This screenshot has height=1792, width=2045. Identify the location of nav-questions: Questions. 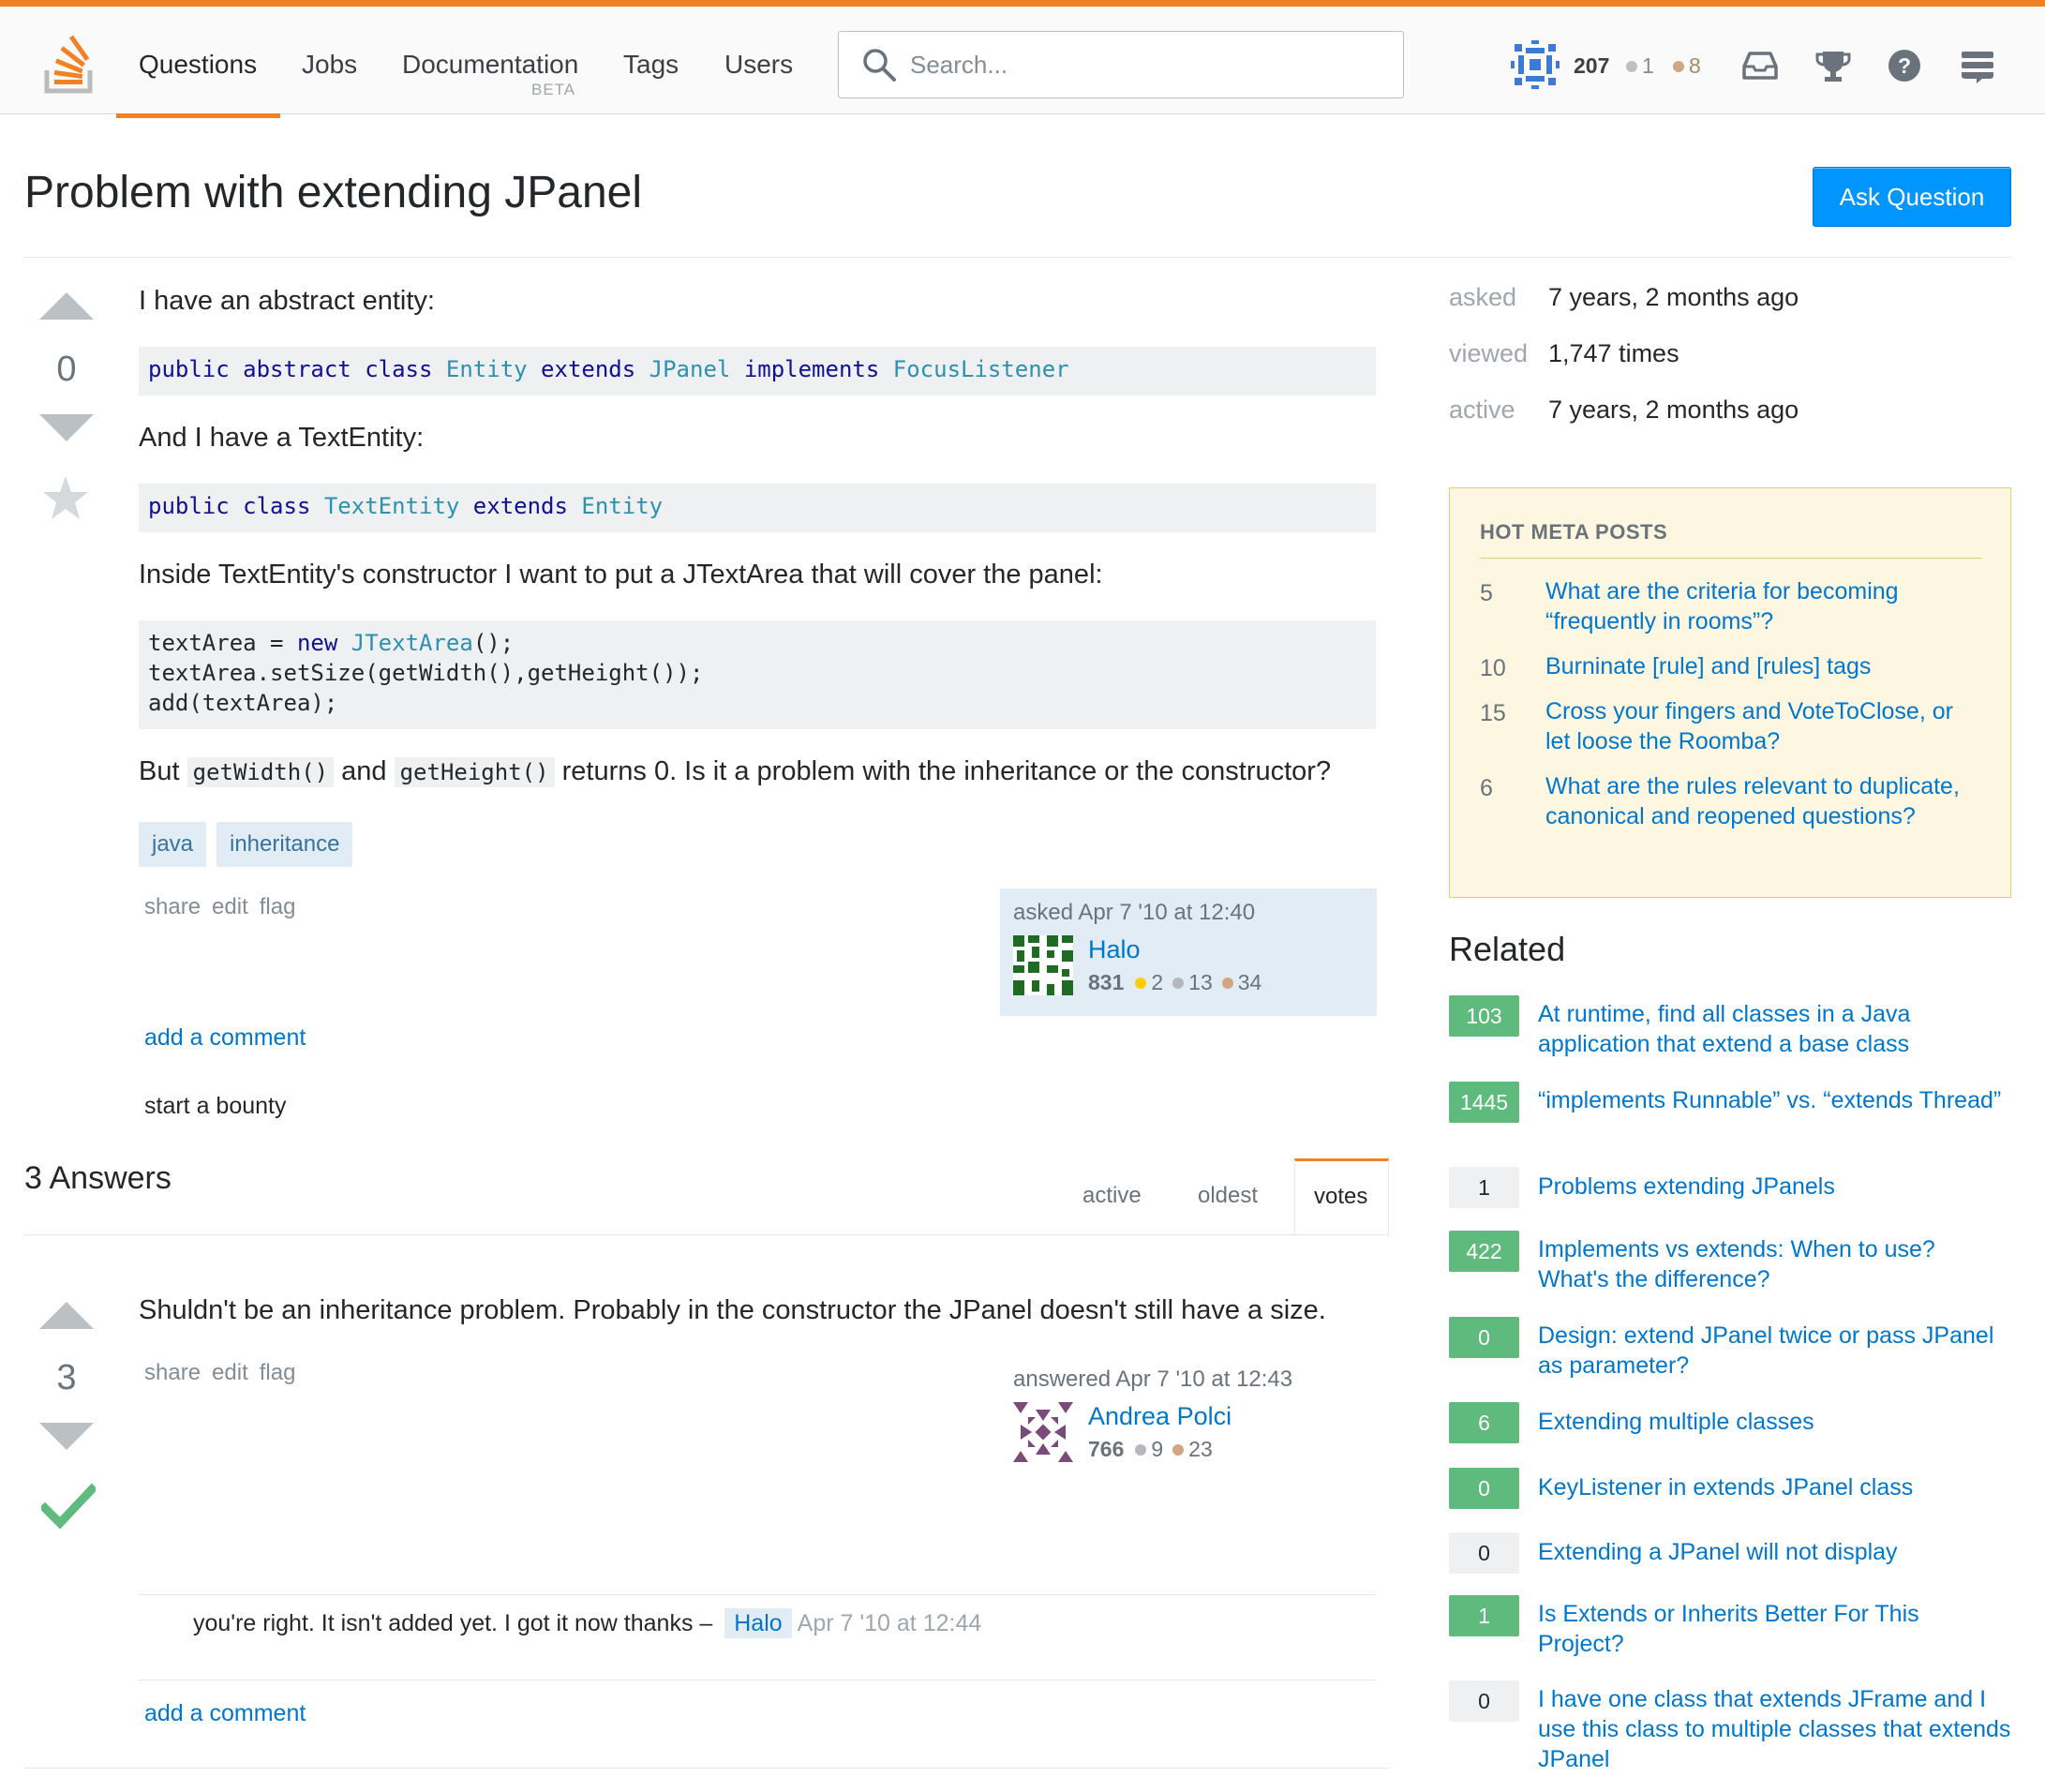
(198, 65).